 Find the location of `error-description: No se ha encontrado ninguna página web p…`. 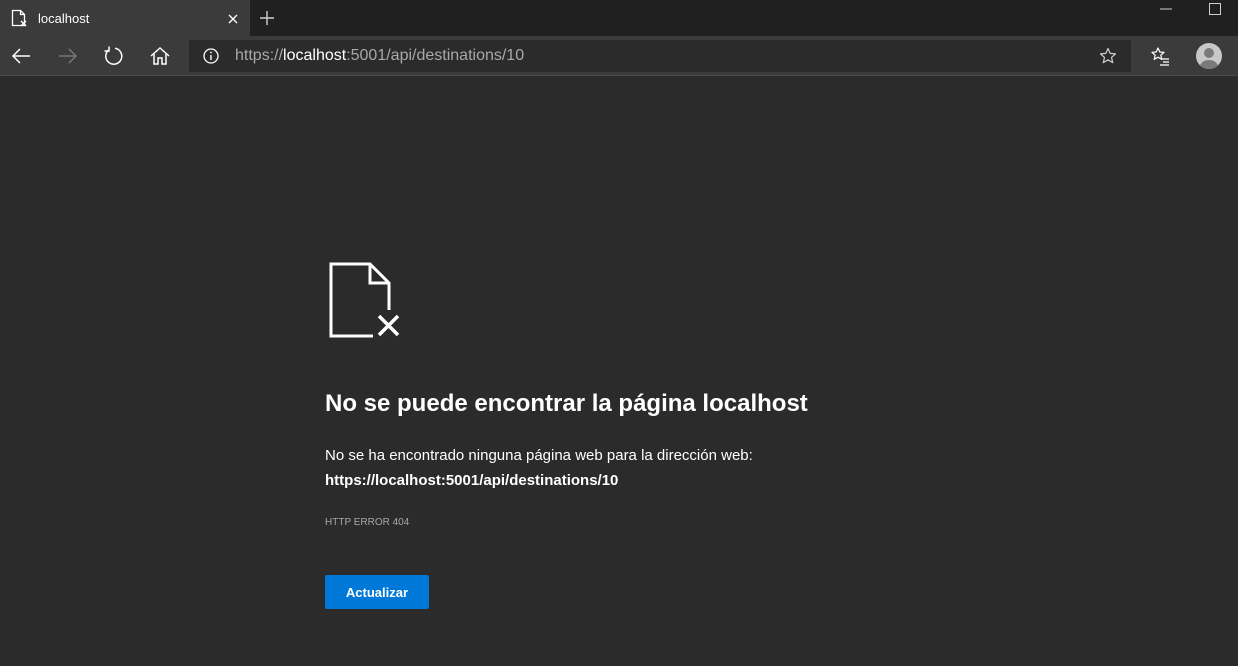

error-description: No se ha encontrado ninguna página web p… is located at coordinates (539, 455).